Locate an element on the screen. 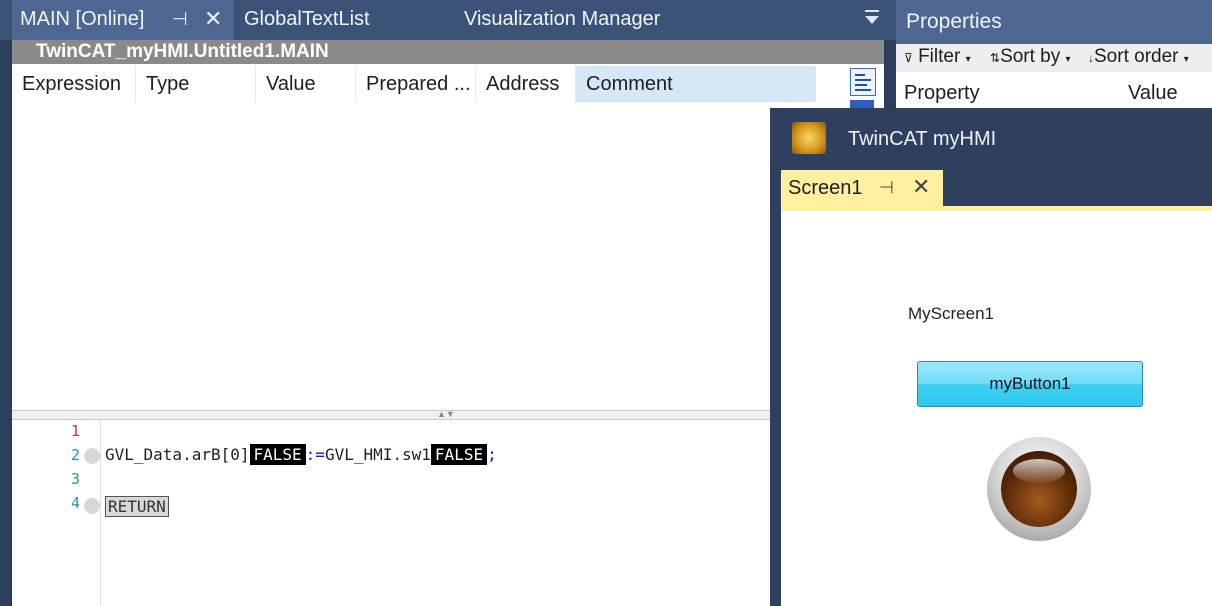 The width and height of the screenshot is (1212, 606). declaration-view-icon is located at coordinates (863, 82).